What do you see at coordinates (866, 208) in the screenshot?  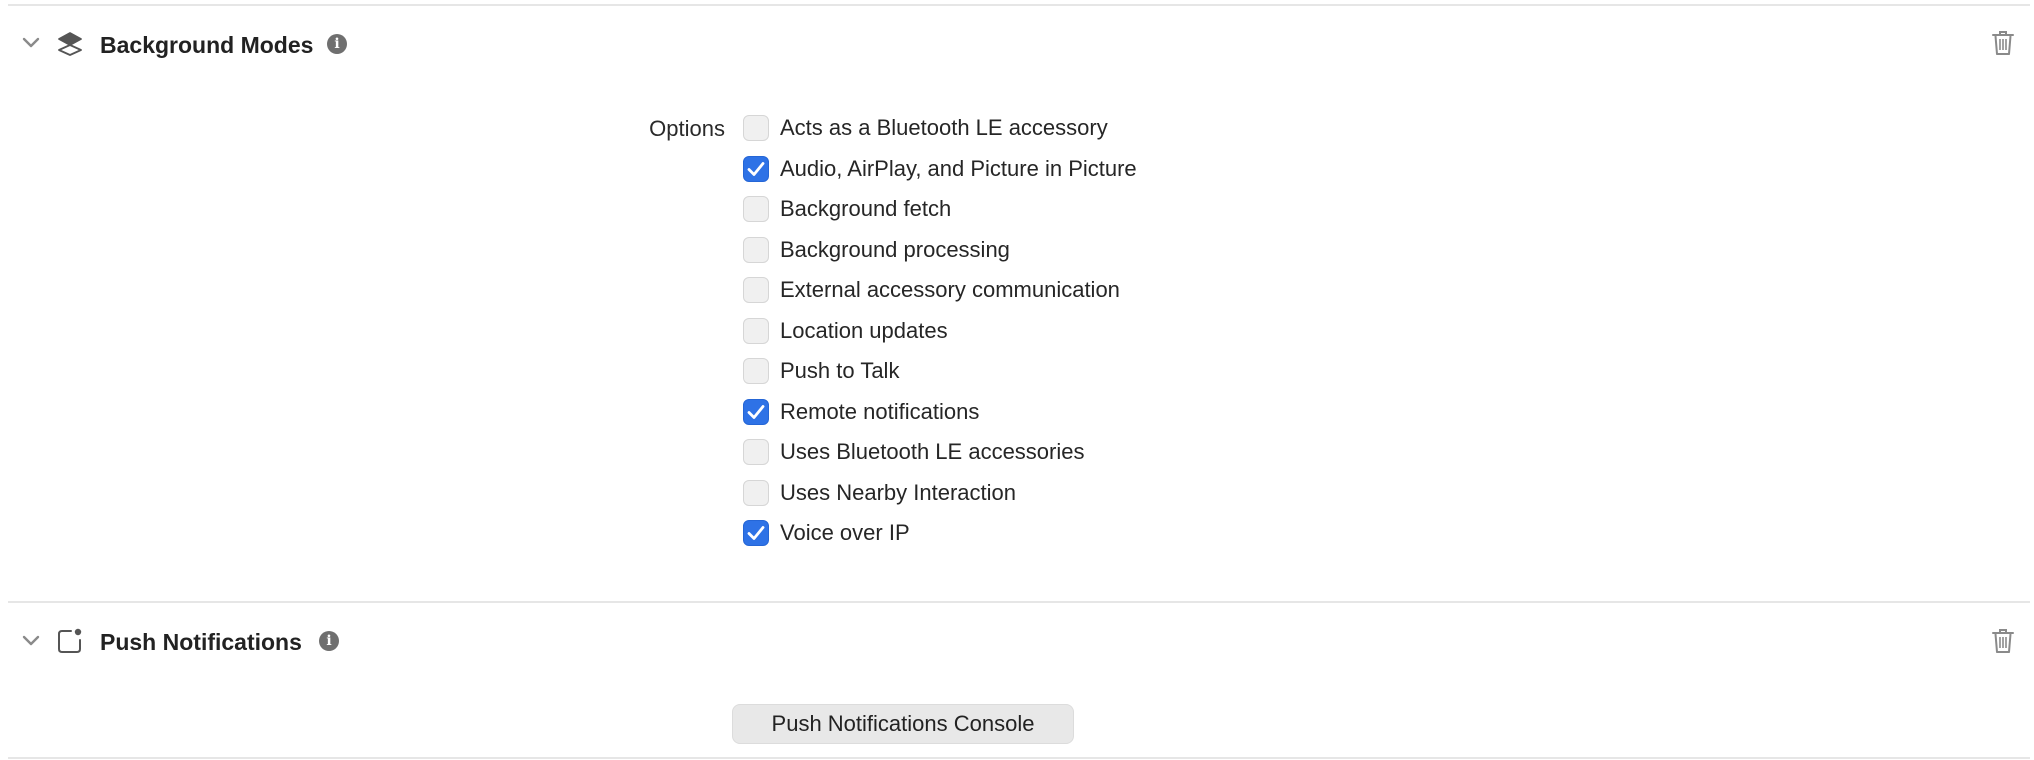 I see `option-label: Background fetch` at bounding box center [866, 208].